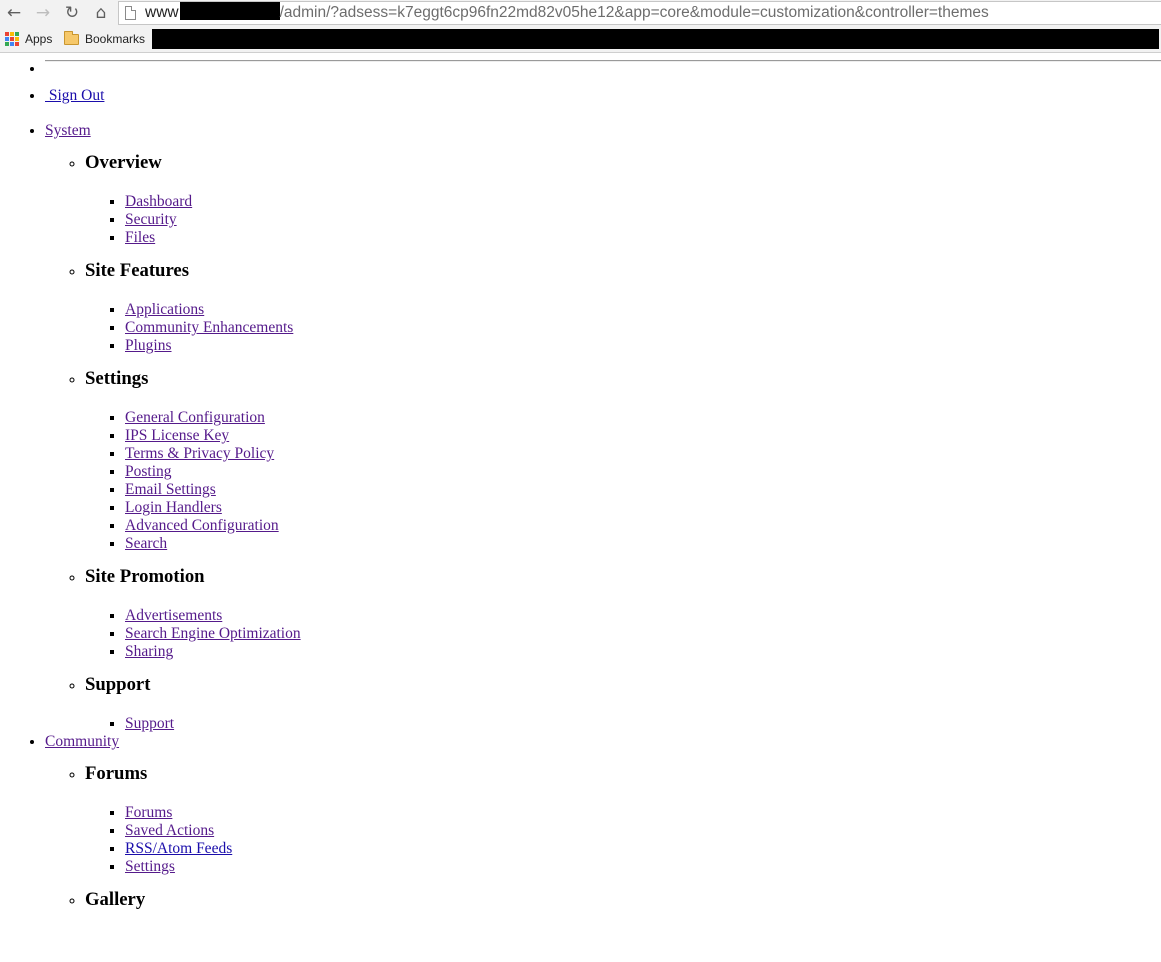  What do you see at coordinates (148, 471) in the screenshot?
I see `nav-link-posting: Posting` at bounding box center [148, 471].